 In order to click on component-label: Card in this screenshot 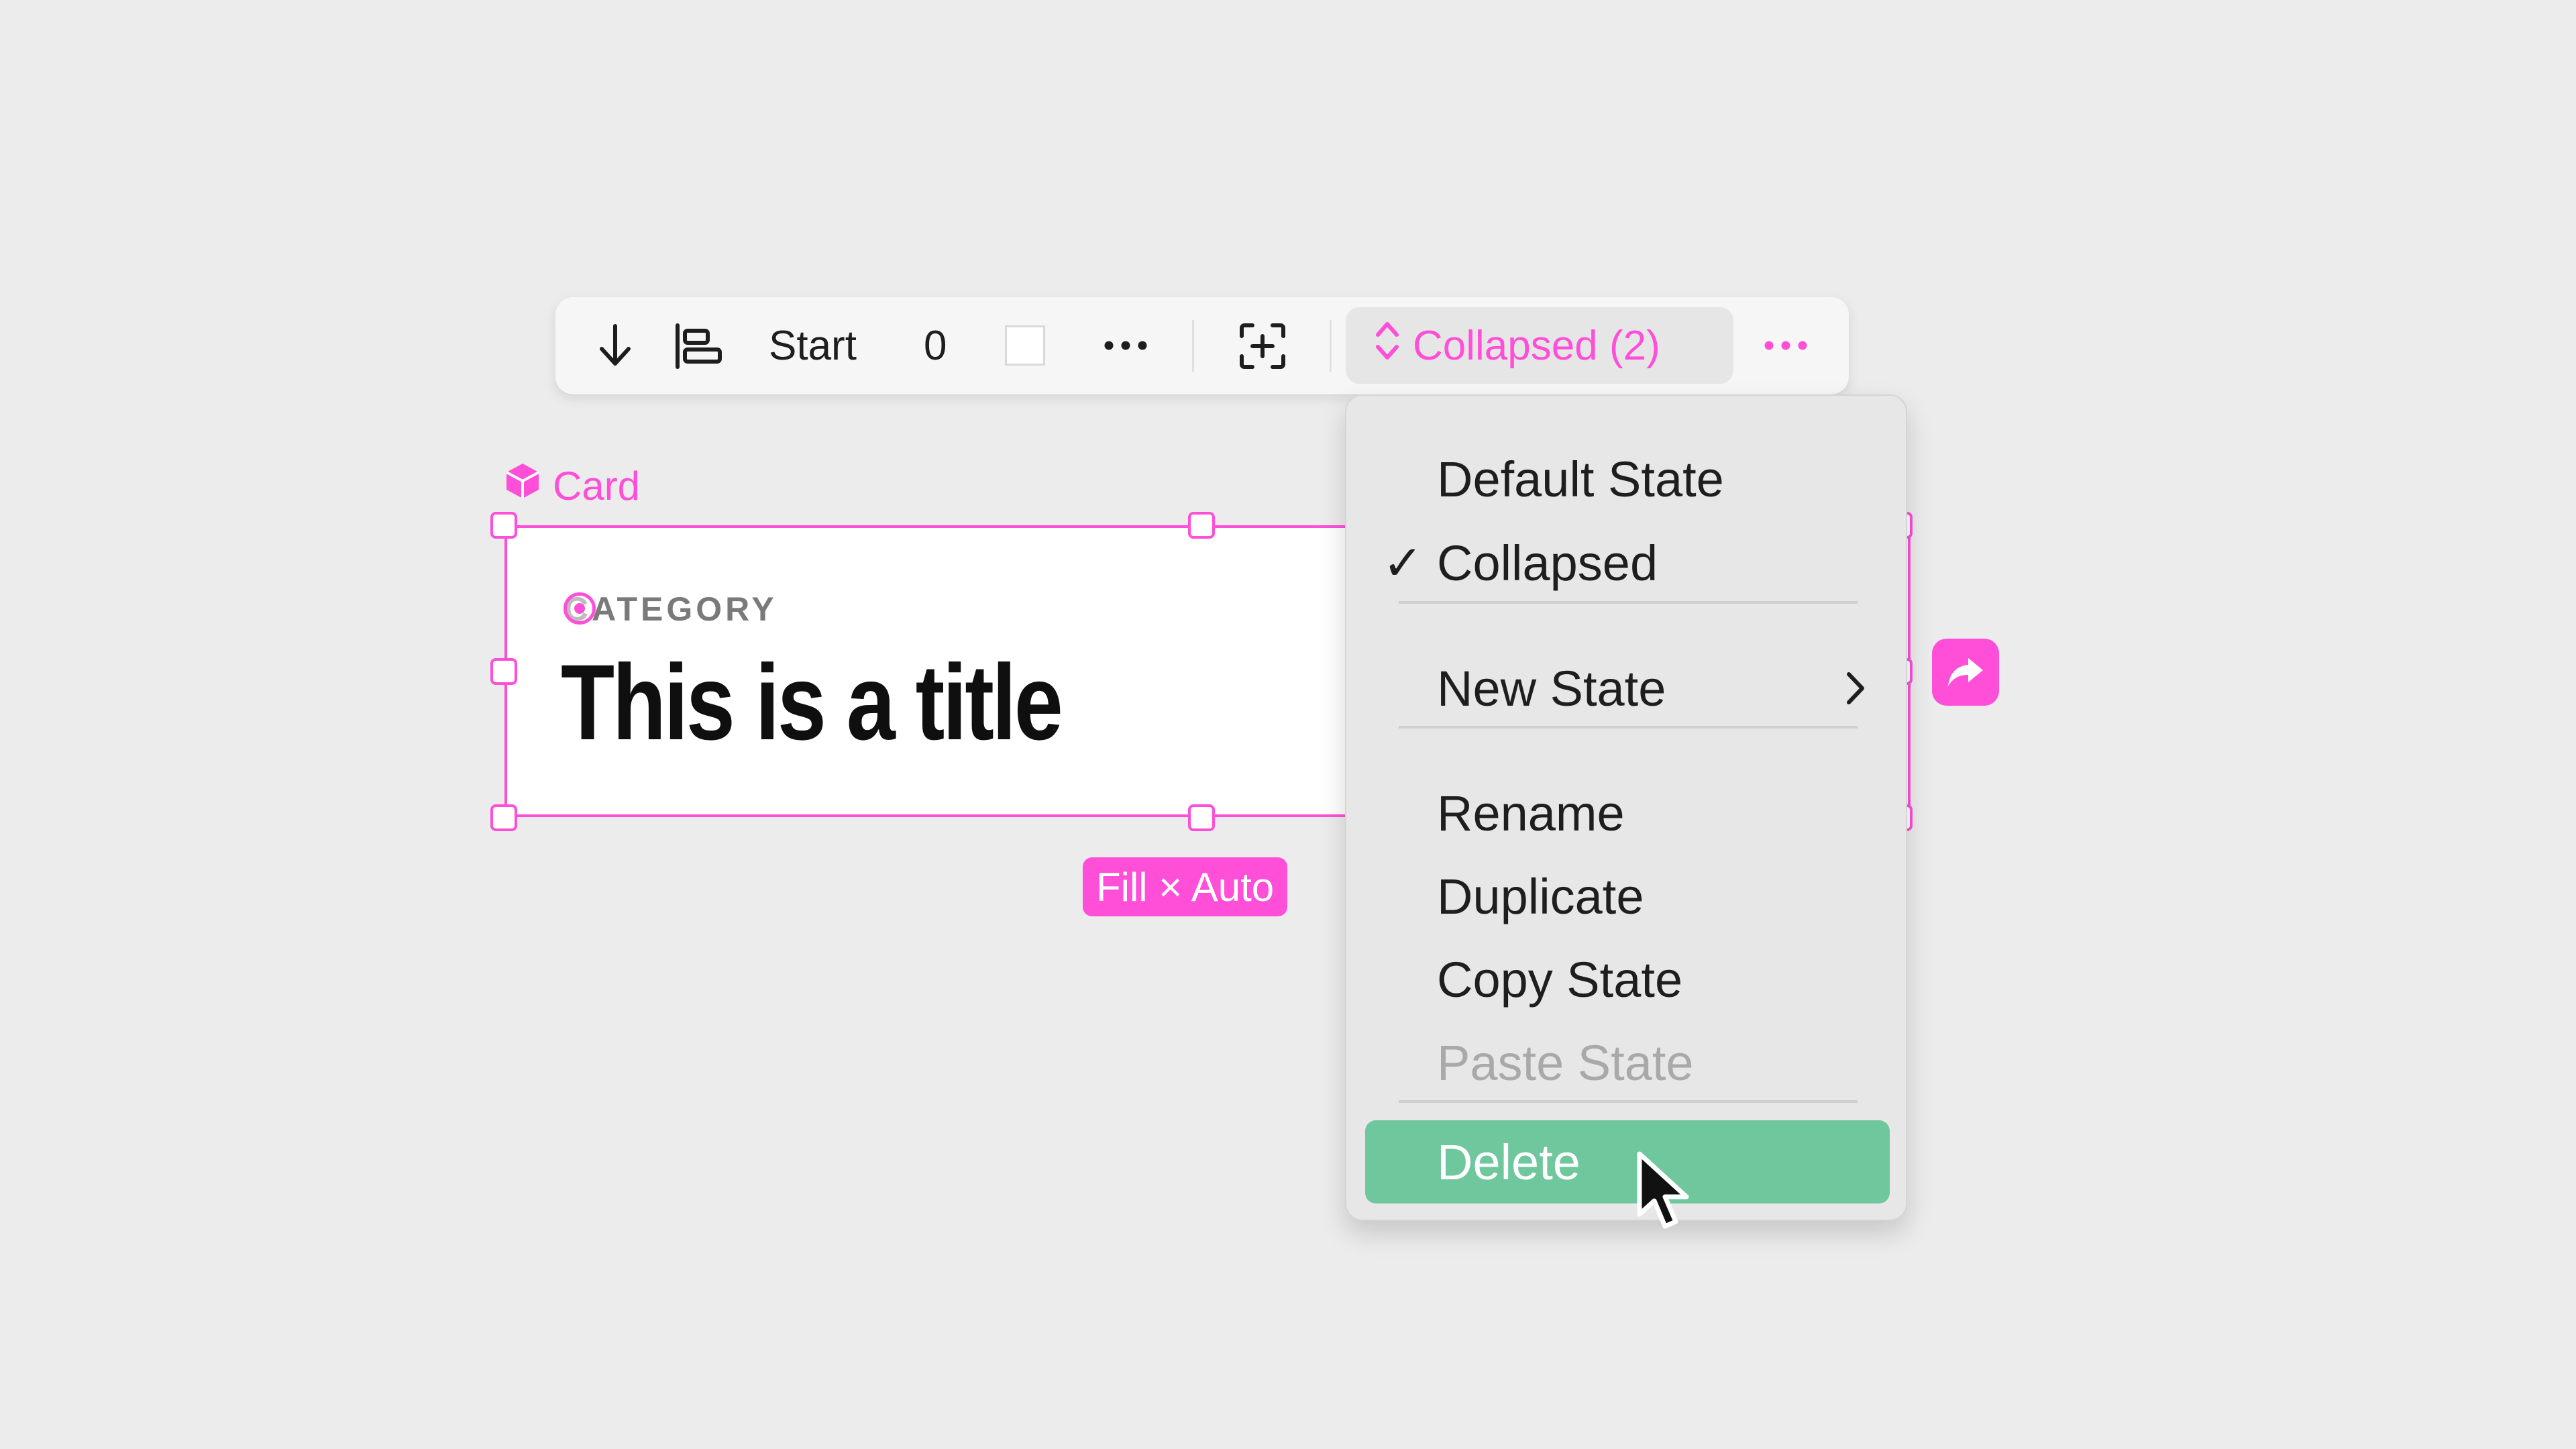, I will do `click(572, 486)`.